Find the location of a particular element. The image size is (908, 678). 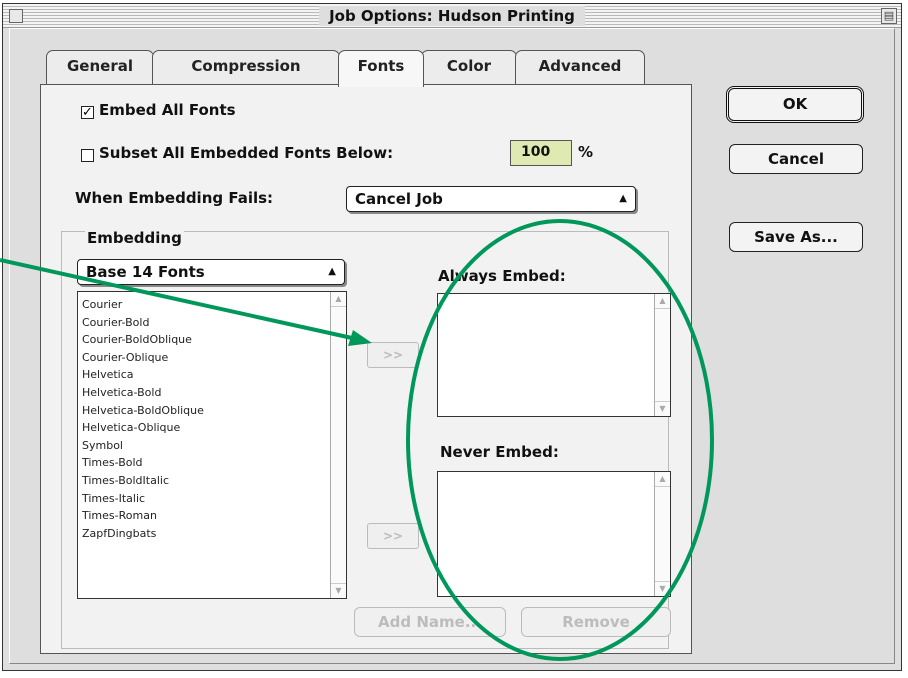

add-to-never-embed-button: >> is located at coordinates (393, 536).